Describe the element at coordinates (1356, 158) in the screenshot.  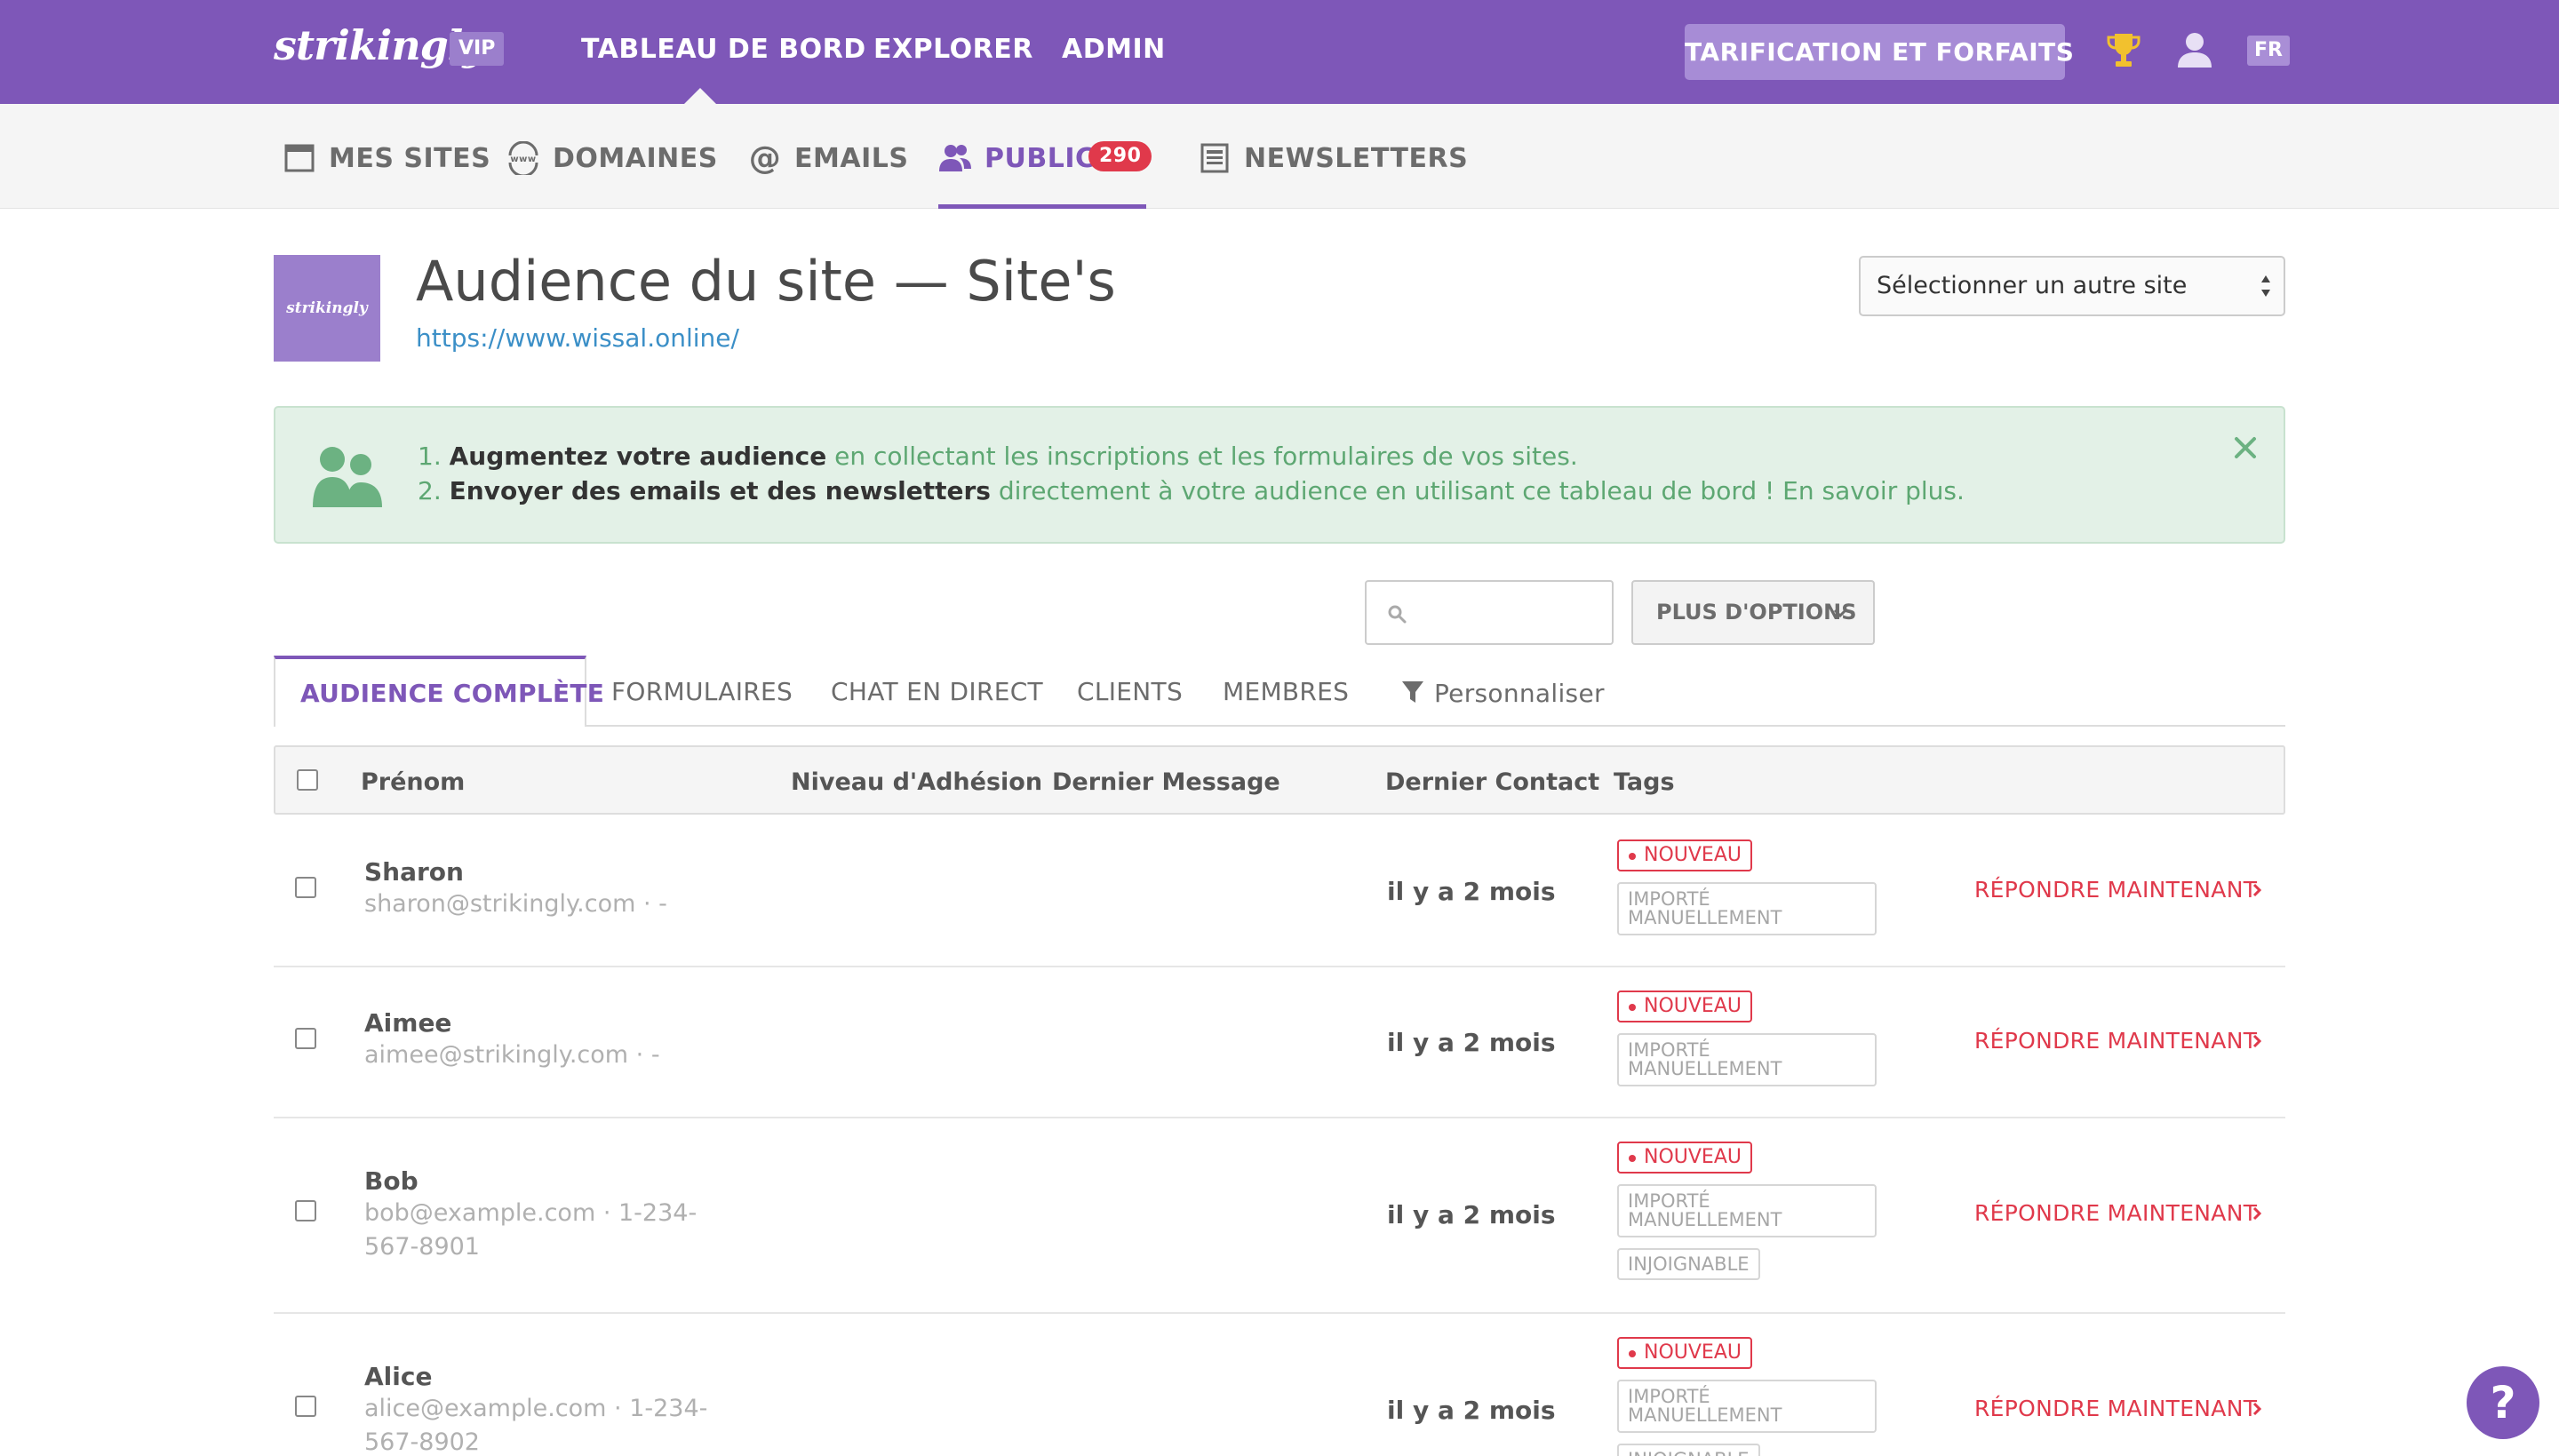
I see `subnav-label: NEWSLETTERS` at that location.